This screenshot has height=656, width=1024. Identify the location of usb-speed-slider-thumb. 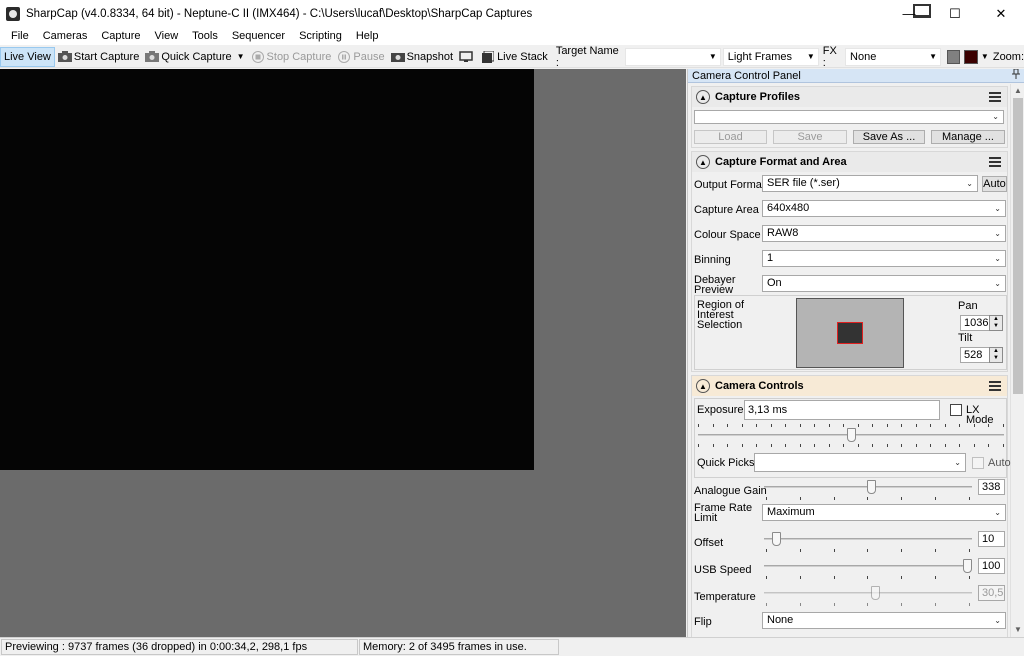
(967, 566).